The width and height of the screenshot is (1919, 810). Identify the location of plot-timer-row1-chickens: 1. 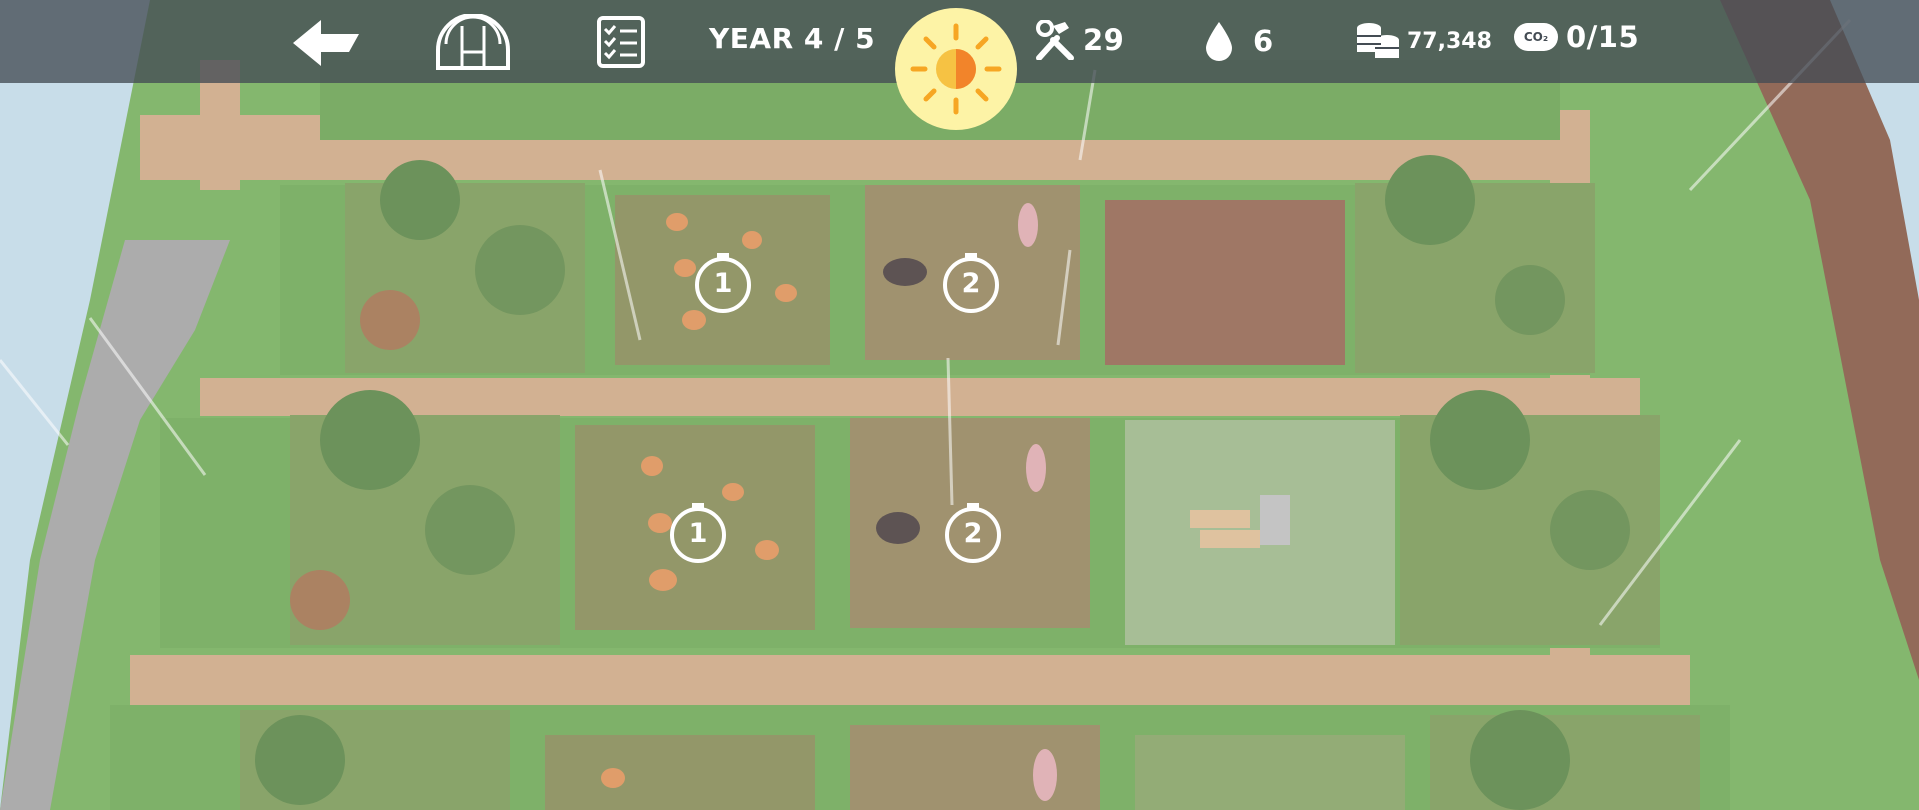
(723, 283).